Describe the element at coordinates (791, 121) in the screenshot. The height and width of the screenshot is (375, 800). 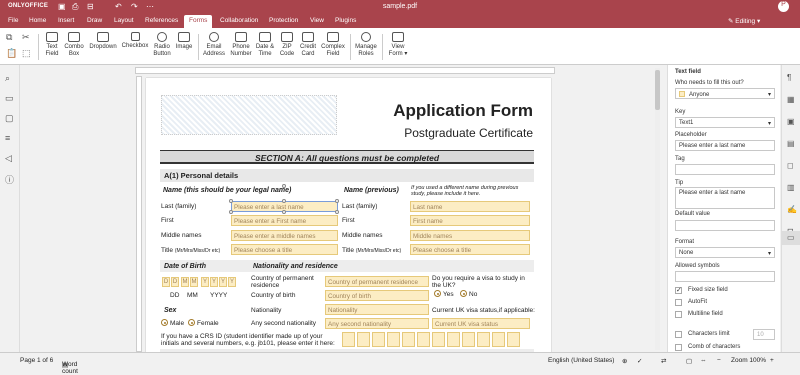
I see `image-settings-icon: ▣` at that location.